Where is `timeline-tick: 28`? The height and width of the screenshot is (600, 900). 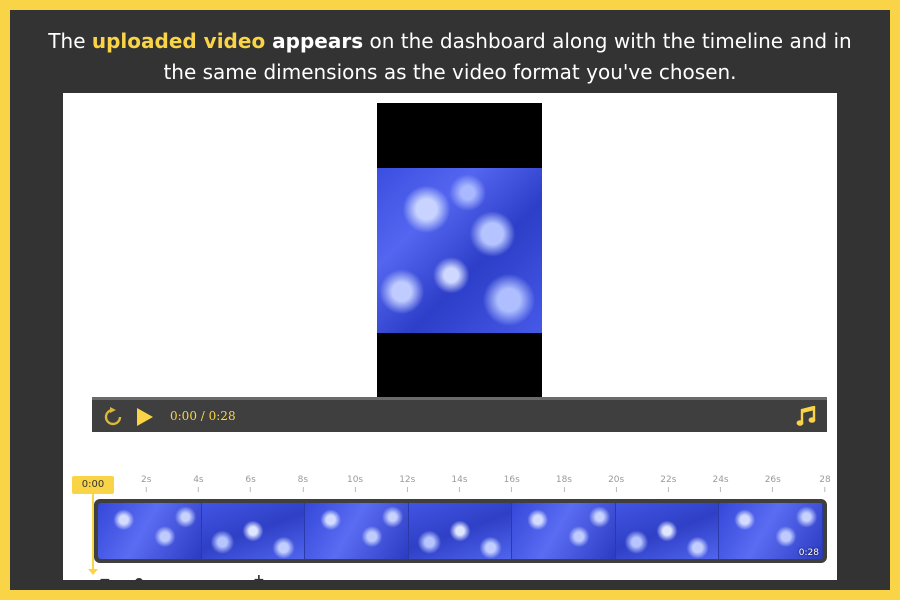
timeline-tick: 28 is located at coordinates (824, 483).